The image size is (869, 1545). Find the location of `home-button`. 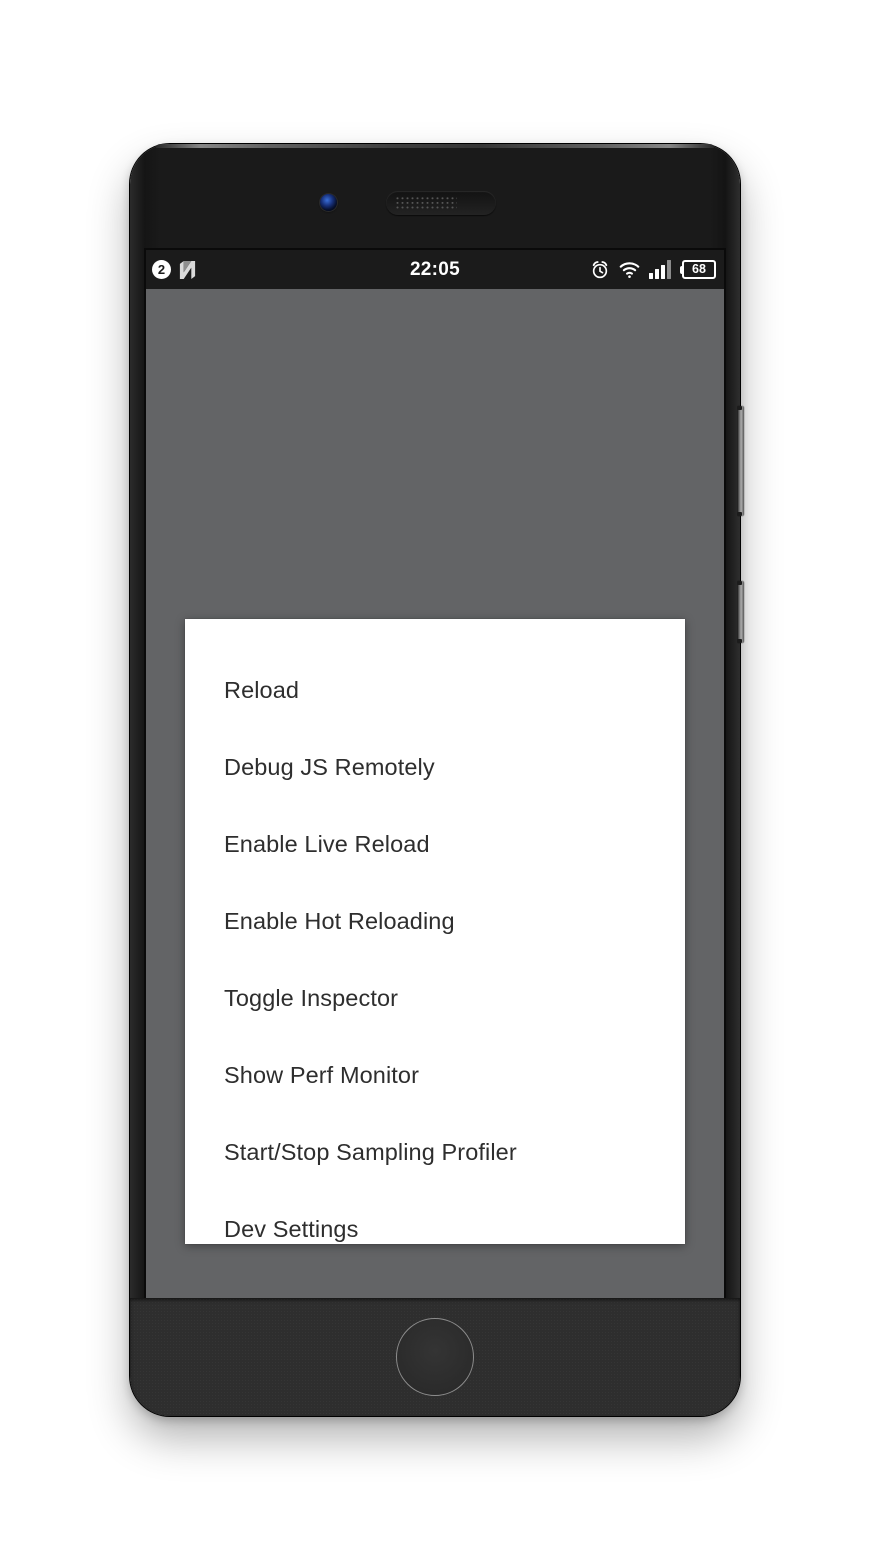

home-button is located at coordinates (435, 1357).